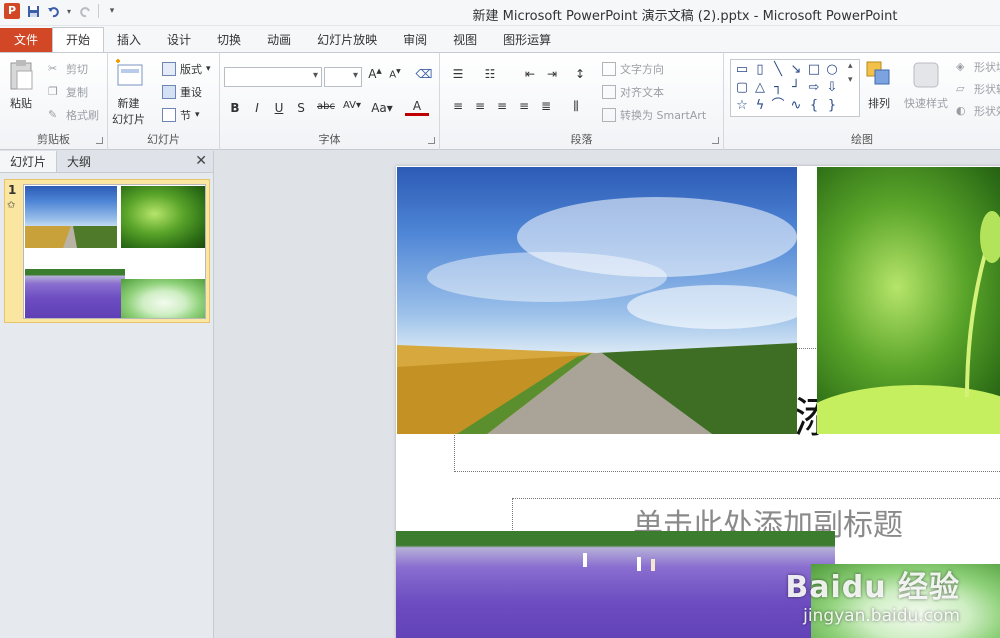 This screenshot has width=1000, height=638. I want to click on tab-animations: 动画, so click(279, 40).